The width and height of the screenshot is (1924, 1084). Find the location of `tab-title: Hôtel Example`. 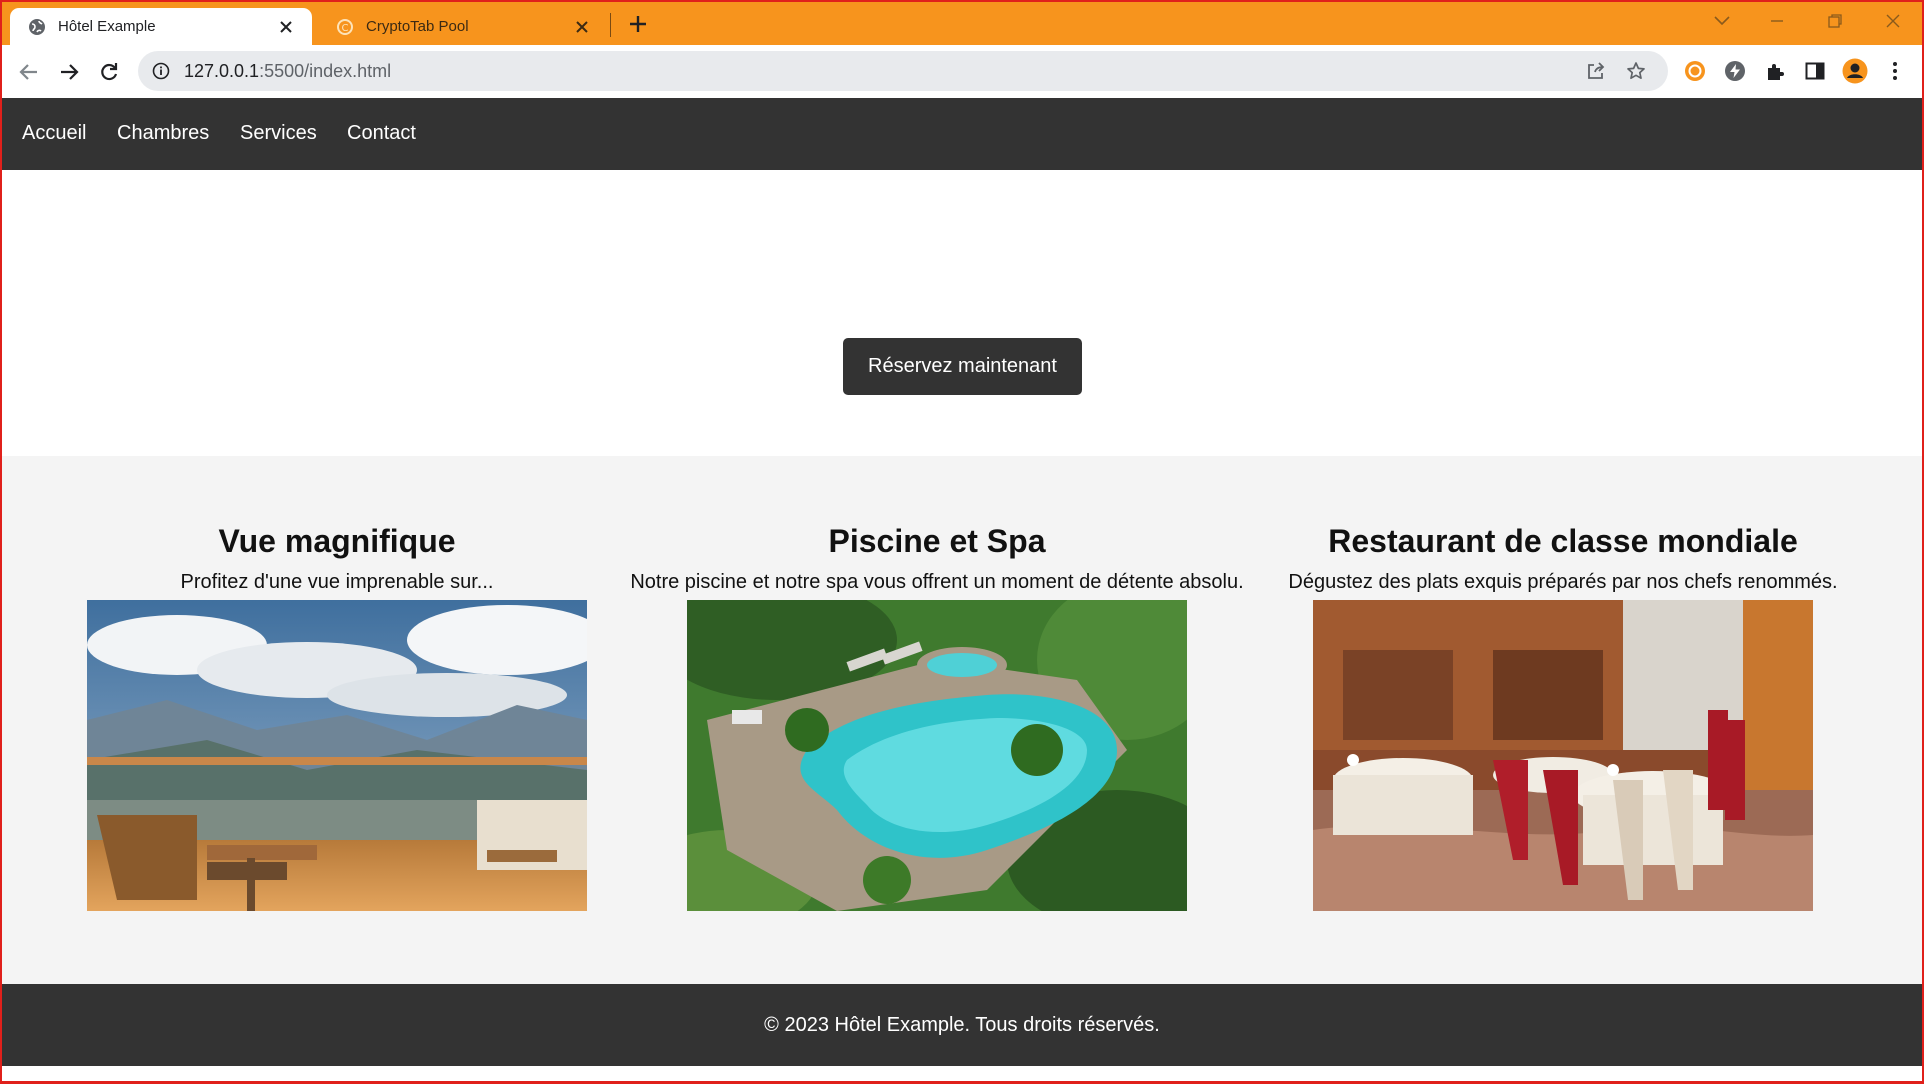

tab-title: Hôtel Example is located at coordinates (107, 26).